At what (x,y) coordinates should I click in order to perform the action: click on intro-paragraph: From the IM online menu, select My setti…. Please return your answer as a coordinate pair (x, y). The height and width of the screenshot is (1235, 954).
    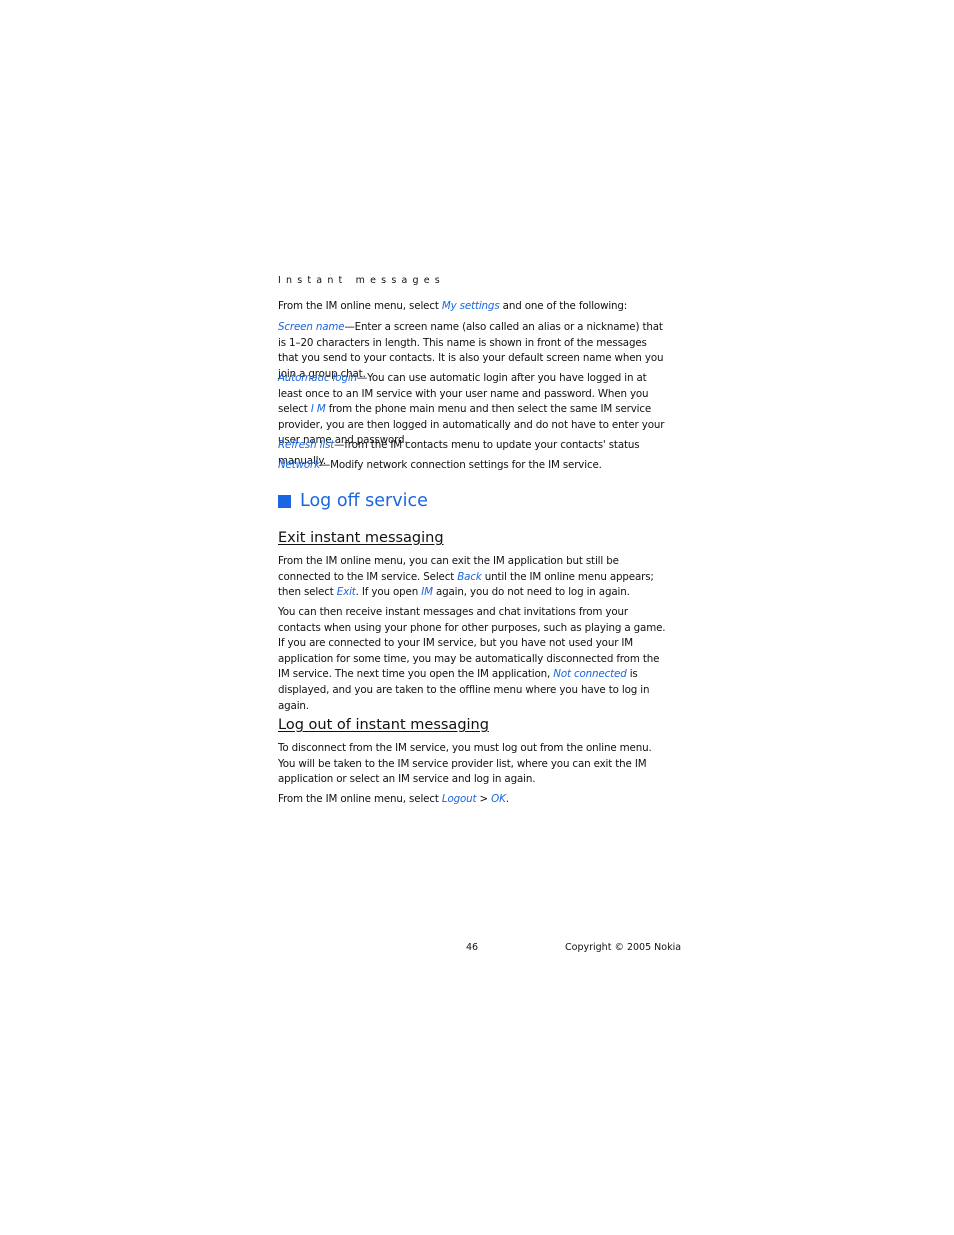
    Looking at the image, I should click on (474, 307).